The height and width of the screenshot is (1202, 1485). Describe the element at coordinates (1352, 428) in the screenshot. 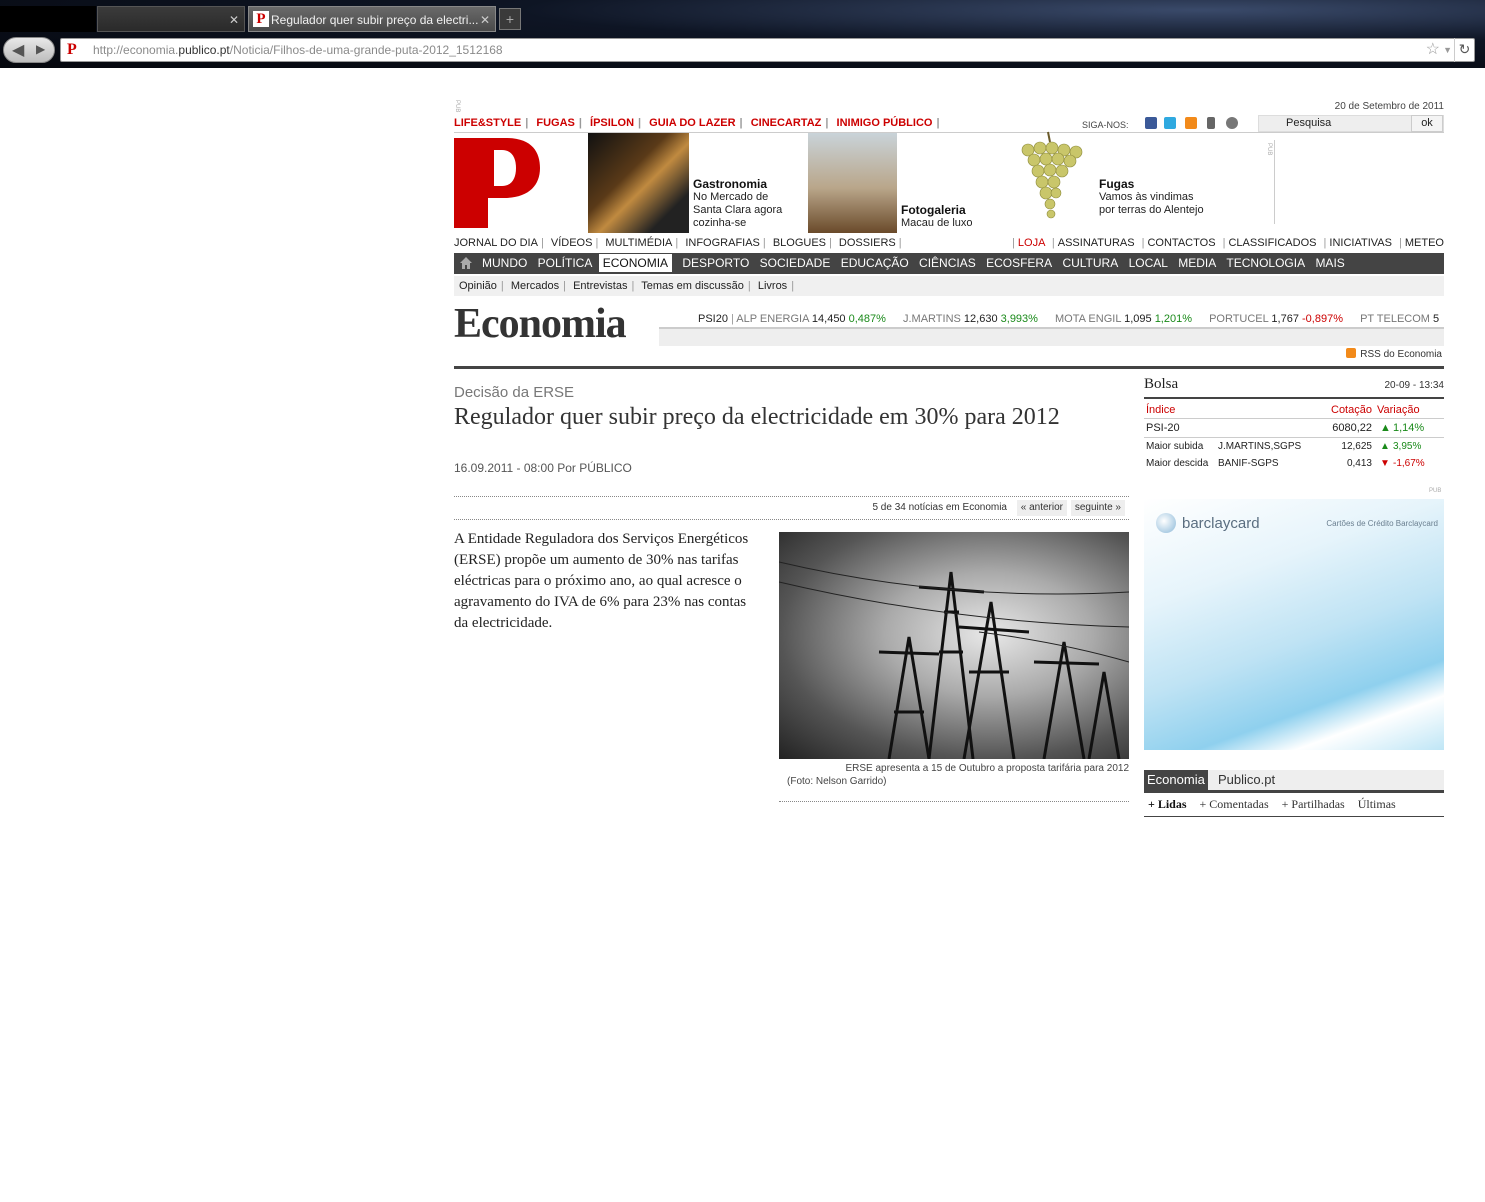

I see `index-price: 6080,22` at that location.